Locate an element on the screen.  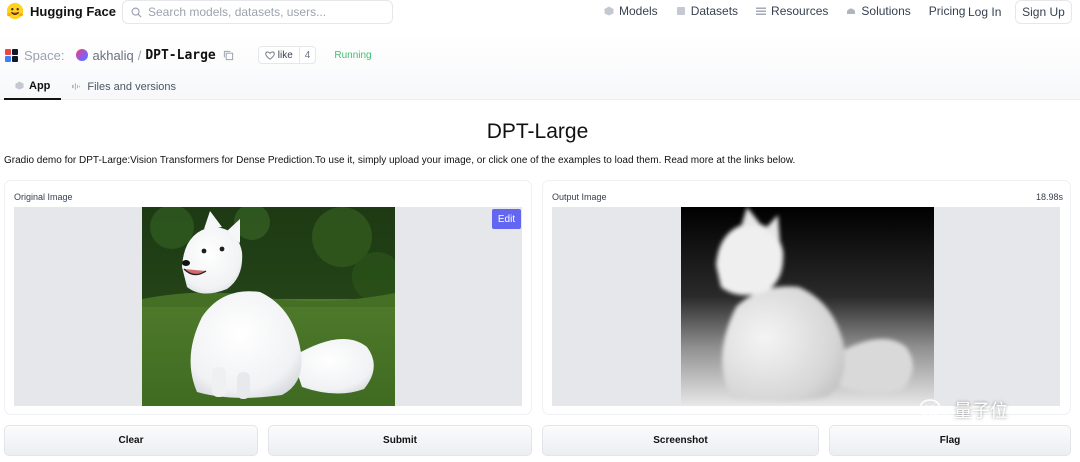
watermark: 量子位 is located at coordinates (963, 410).